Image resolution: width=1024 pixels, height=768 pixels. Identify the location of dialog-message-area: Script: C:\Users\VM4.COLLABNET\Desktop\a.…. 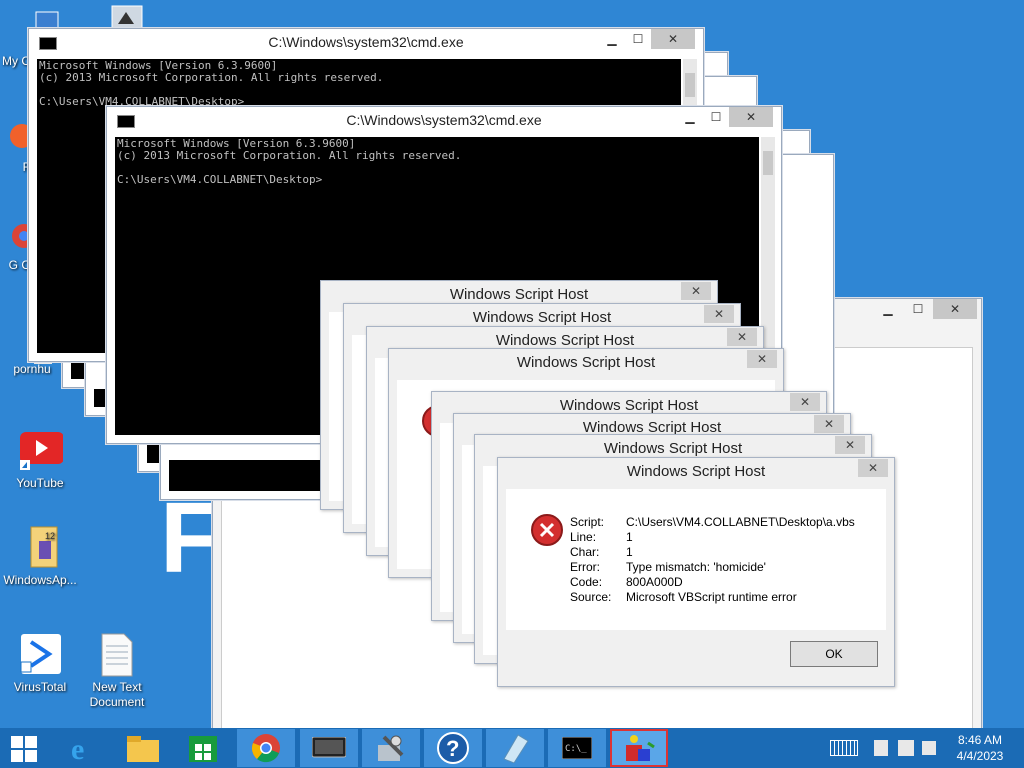
(696, 559).